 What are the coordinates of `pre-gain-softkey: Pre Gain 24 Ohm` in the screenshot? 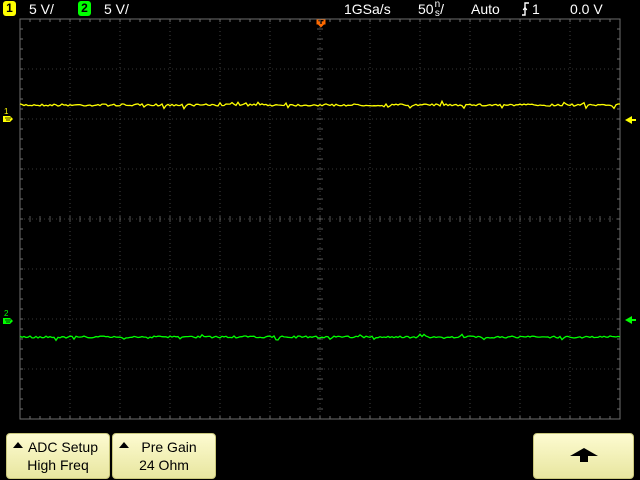 It's located at (164, 456).